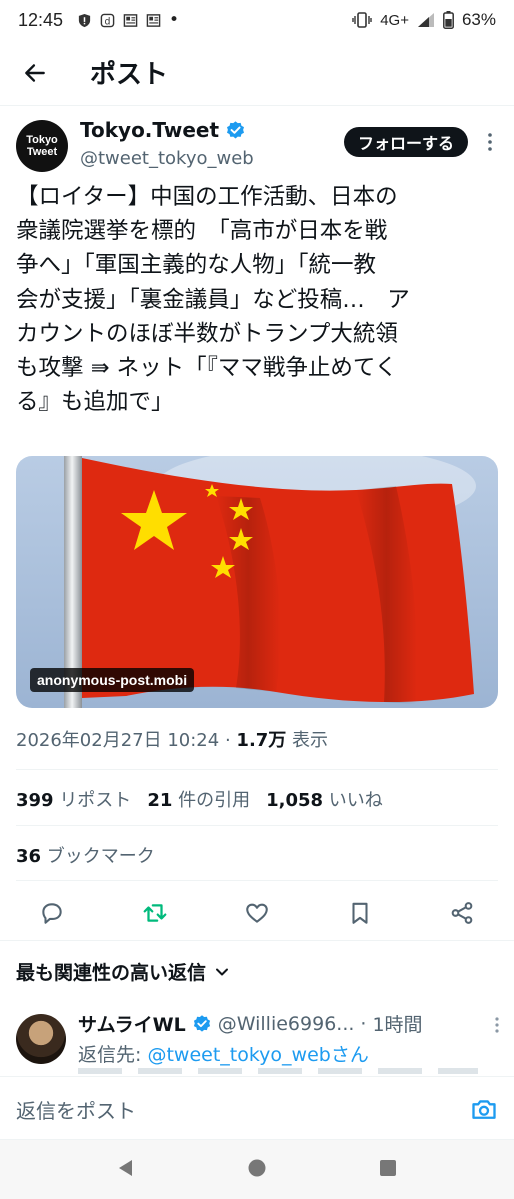 Image resolution: width=514 pixels, height=1199 pixels. Describe the element at coordinates (100, 856) in the screenshot. I see `bookmarks-label: ブックマーク` at that location.